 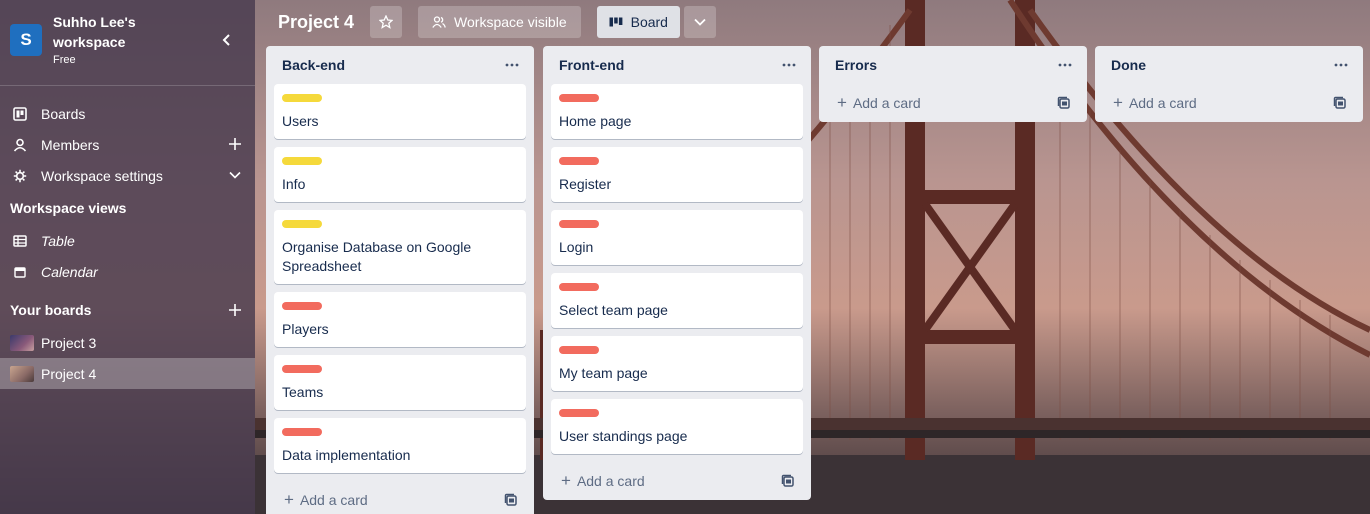 I want to click on sidebar-board-project-4: Project 4, so click(x=127, y=373).